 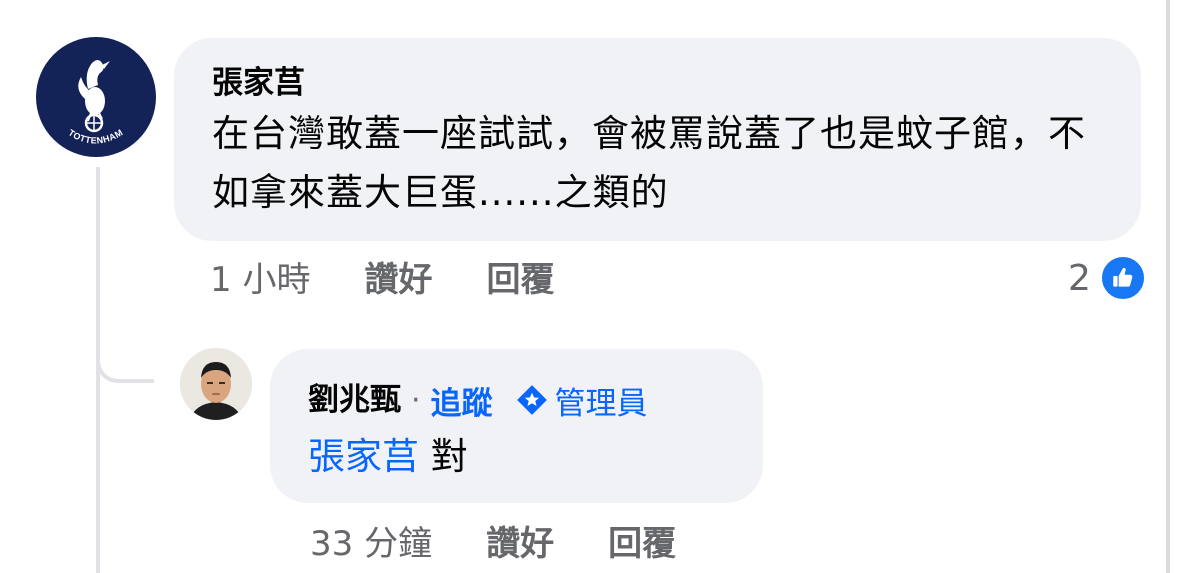 I want to click on comment-actions: 1 小時 讚好 回覆, so click(x=382, y=280).